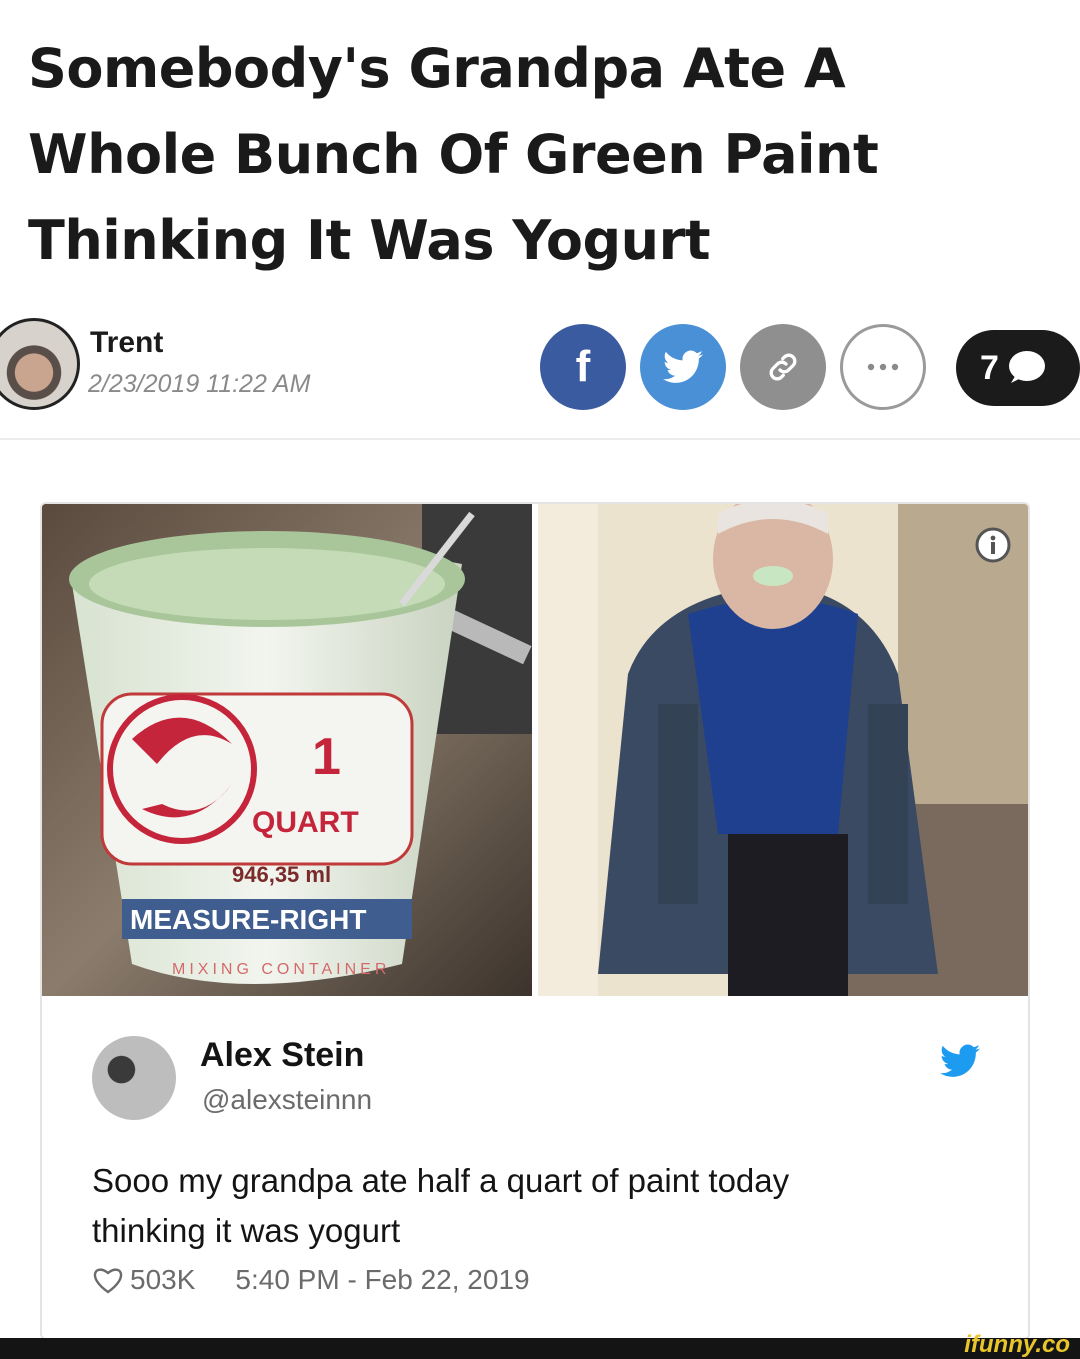 This screenshot has height=1359, width=1080. What do you see at coordinates (162, 1280) in the screenshot?
I see `like-count: 503K` at bounding box center [162, 1280].